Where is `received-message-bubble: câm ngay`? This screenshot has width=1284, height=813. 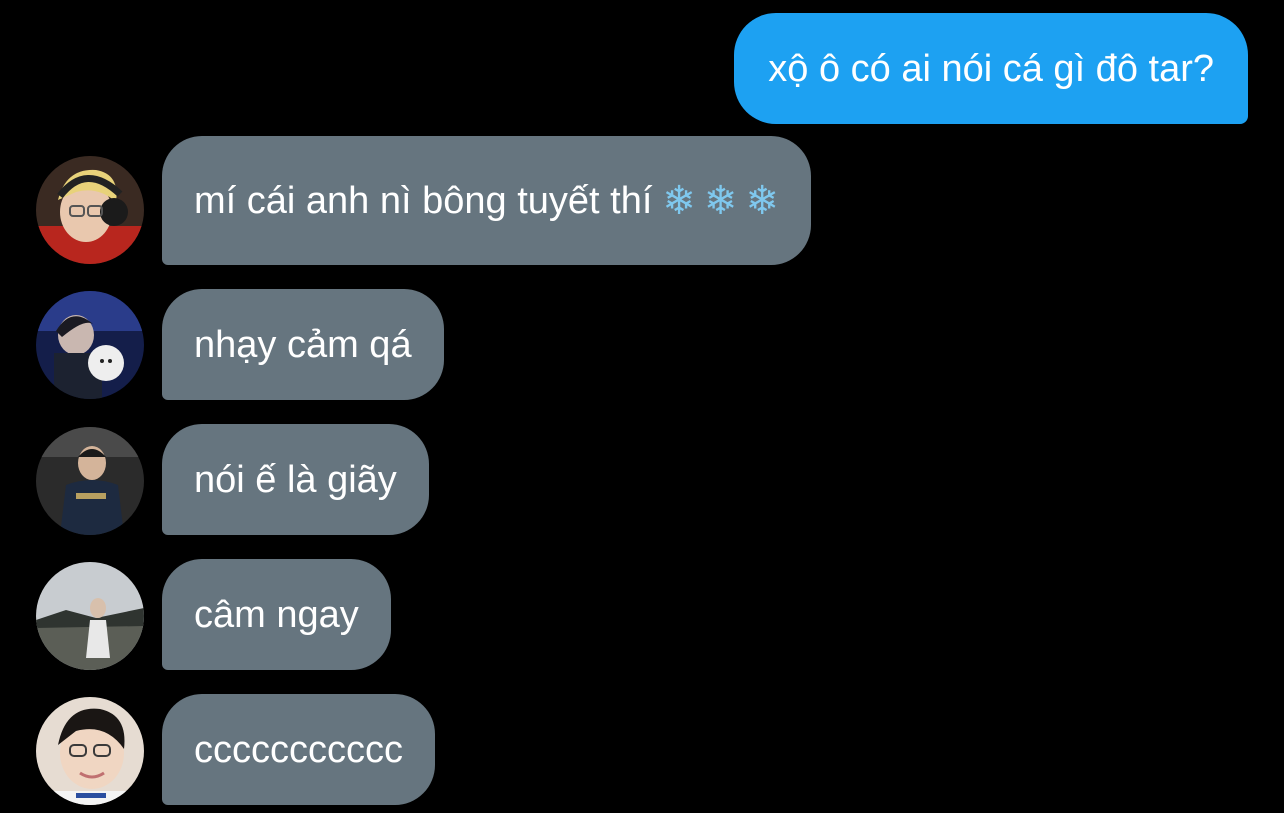
received-message-bubble: câm ngay is located at coordinates (276, 614).